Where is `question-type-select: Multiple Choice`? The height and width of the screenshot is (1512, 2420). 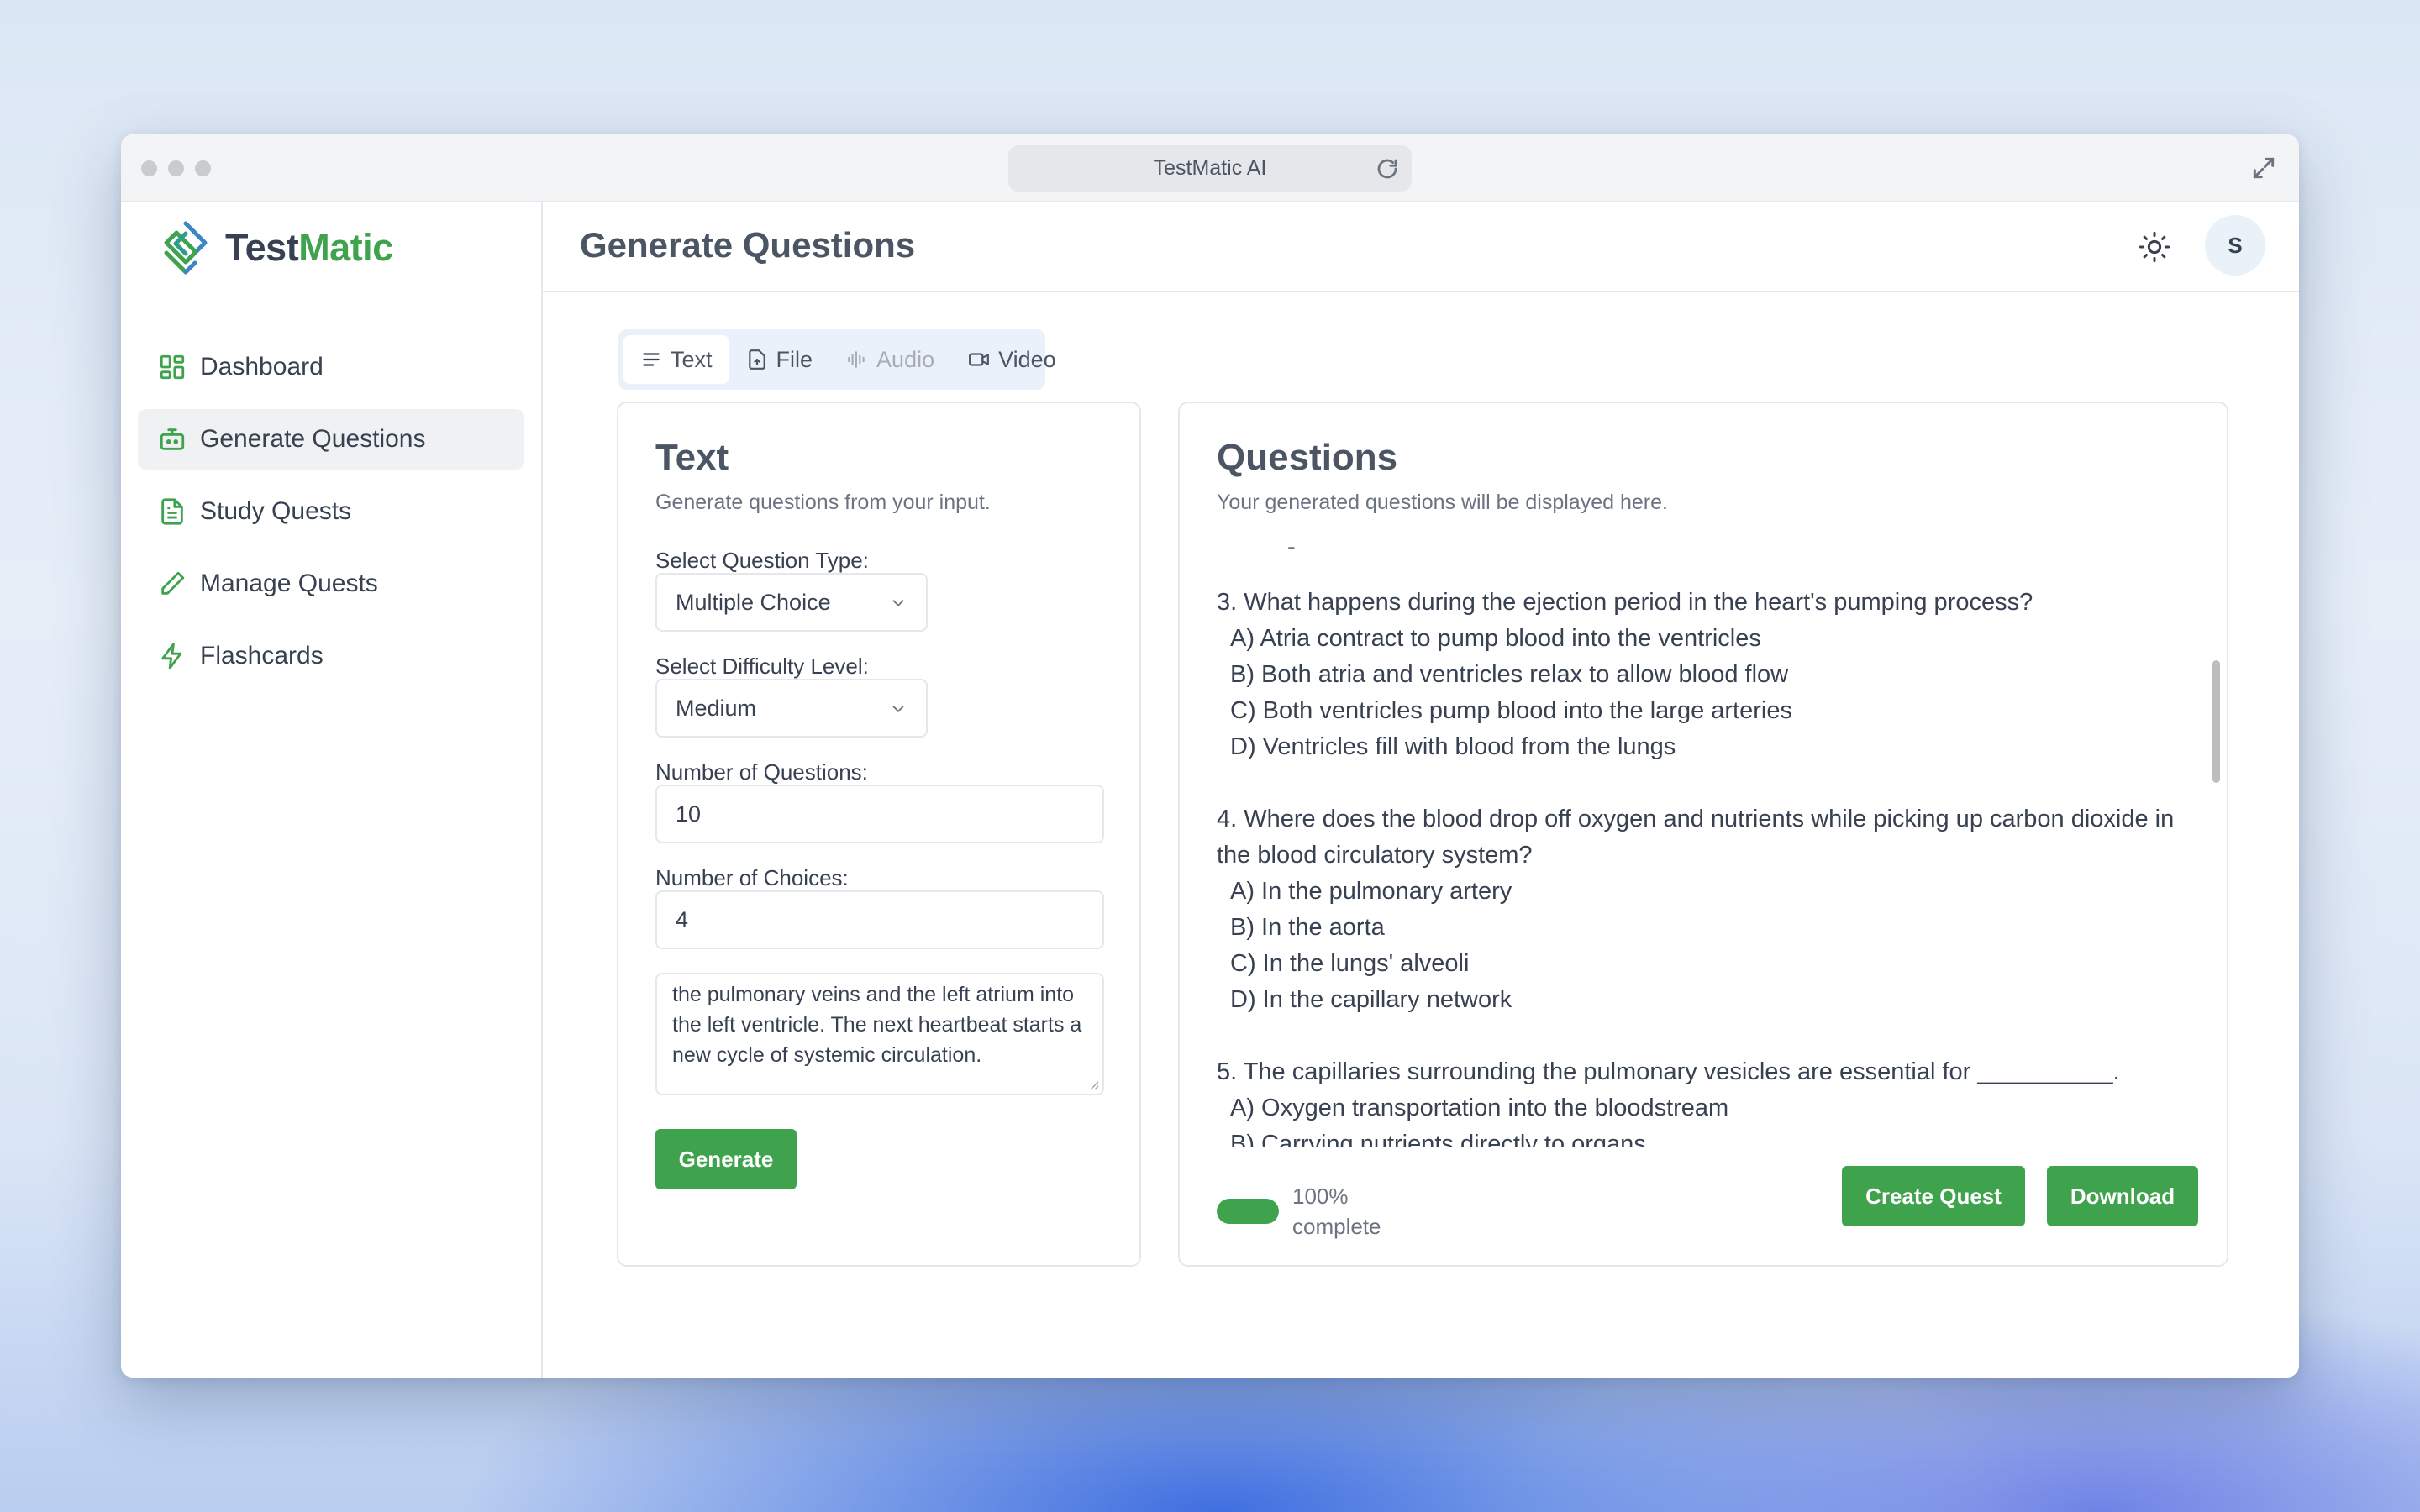 question-type-select: Multiple Choice is located at coordinates (792, 602).